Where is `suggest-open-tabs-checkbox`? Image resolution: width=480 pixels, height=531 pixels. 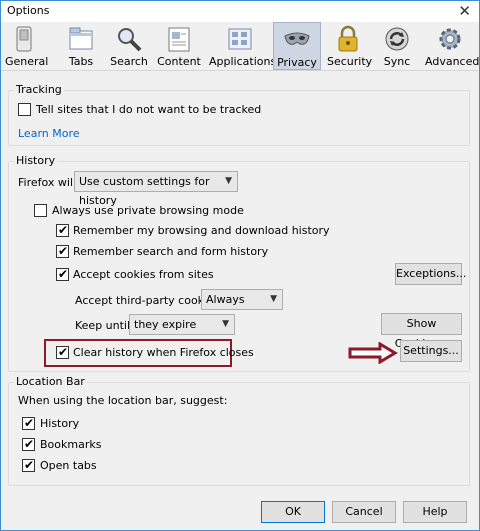
suggest-open-tabs-checkbox is located at coordinates (28, 465).